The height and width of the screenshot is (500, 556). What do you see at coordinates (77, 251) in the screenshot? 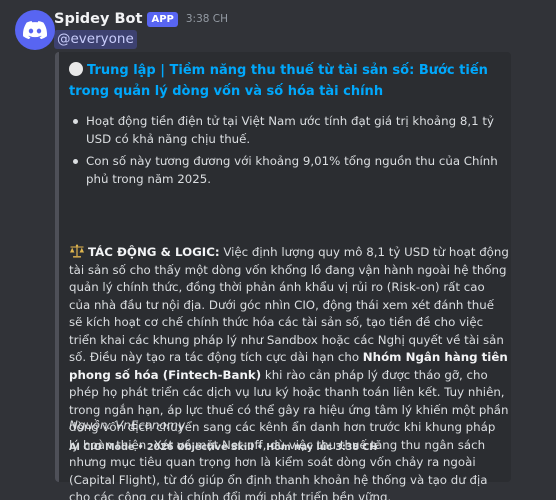
I see `balance-scale-icon` at bounding box center [77, 251].